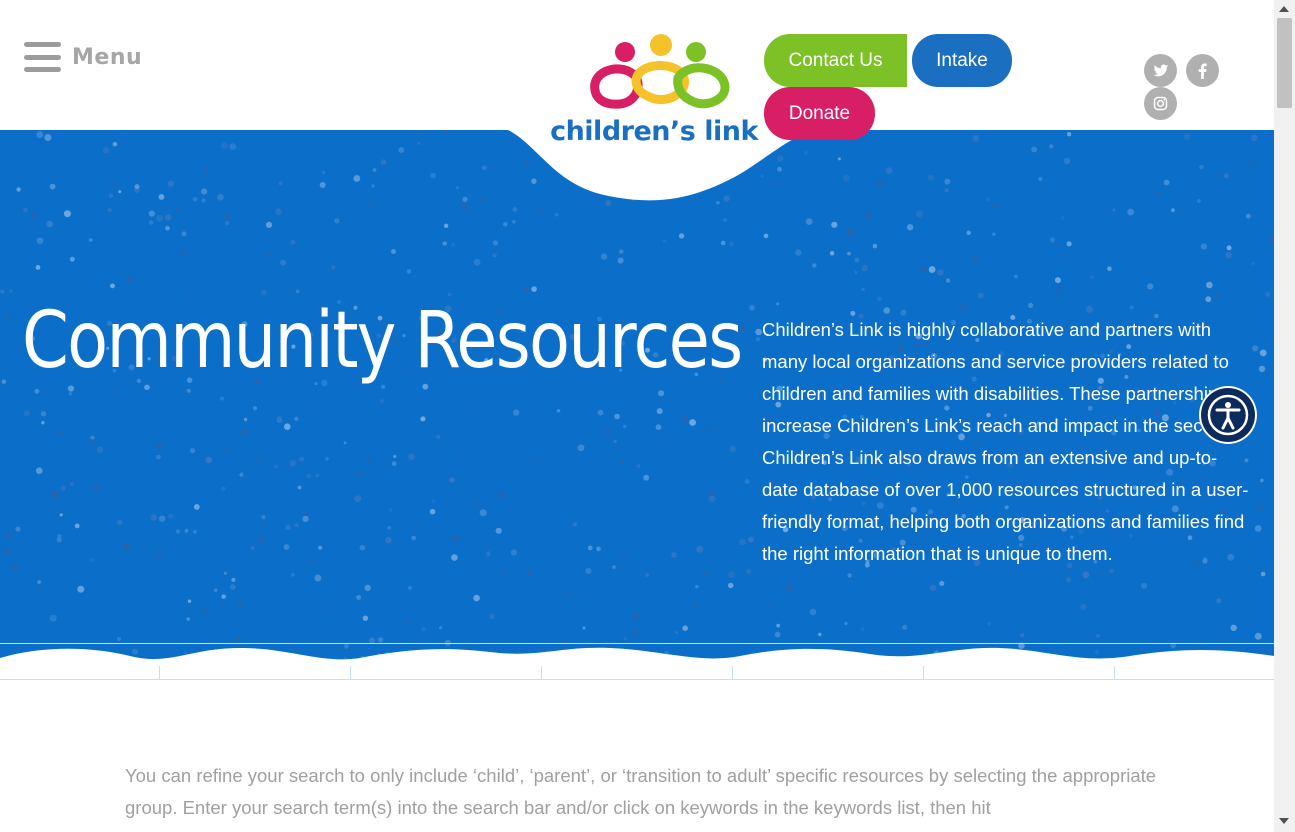 This screenshot has height=832, width=1295. What do you see at coordinates (382, 341) in the screenshot?
I see `page-title: Community Resources` at bounding box center [382, 341].